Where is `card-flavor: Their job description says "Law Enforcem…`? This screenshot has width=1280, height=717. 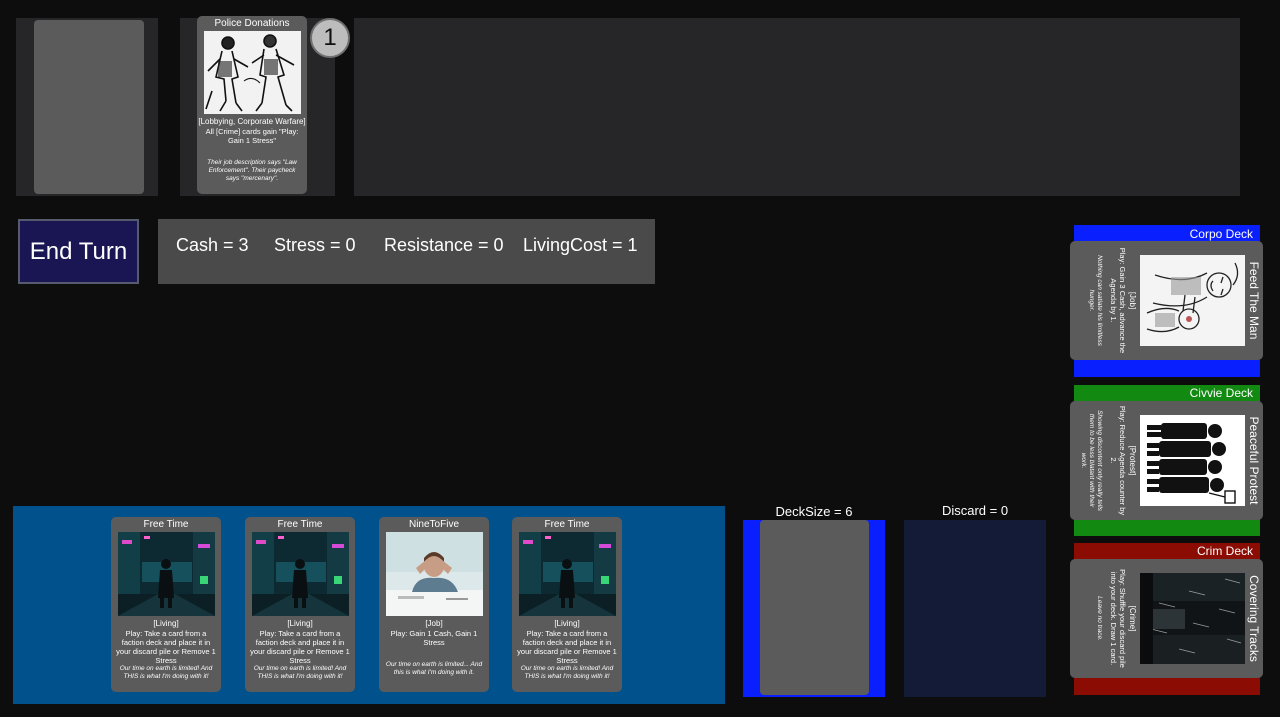 card-flavor: Their job description says "Law Enforcem… is located at coordinates (252, 170).